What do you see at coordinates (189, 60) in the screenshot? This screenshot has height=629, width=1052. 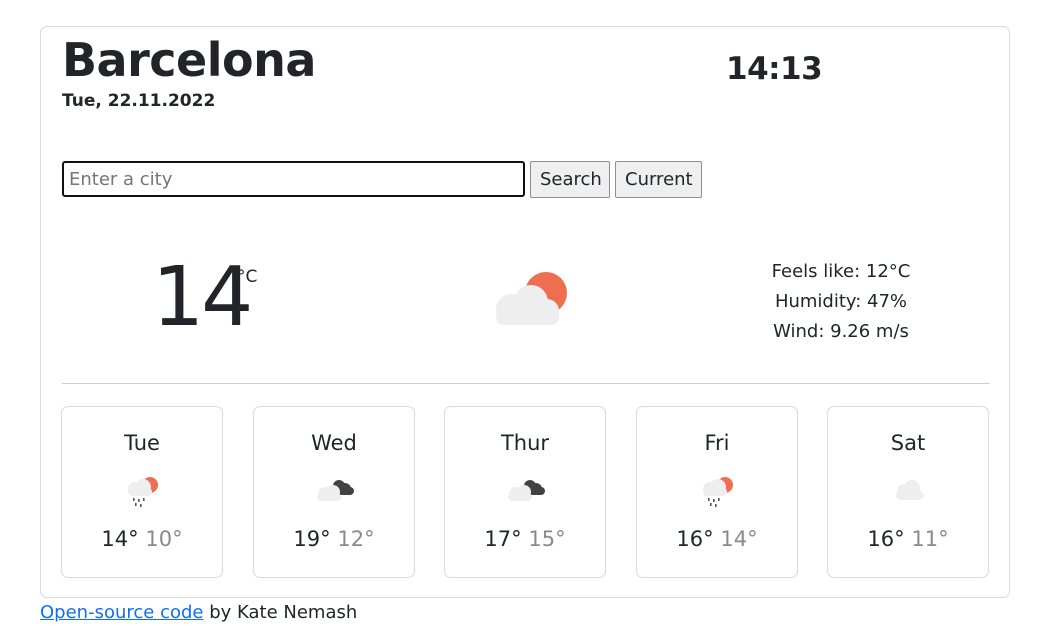 I see `city-name: Barcelona` at bounding box center [189, 60].